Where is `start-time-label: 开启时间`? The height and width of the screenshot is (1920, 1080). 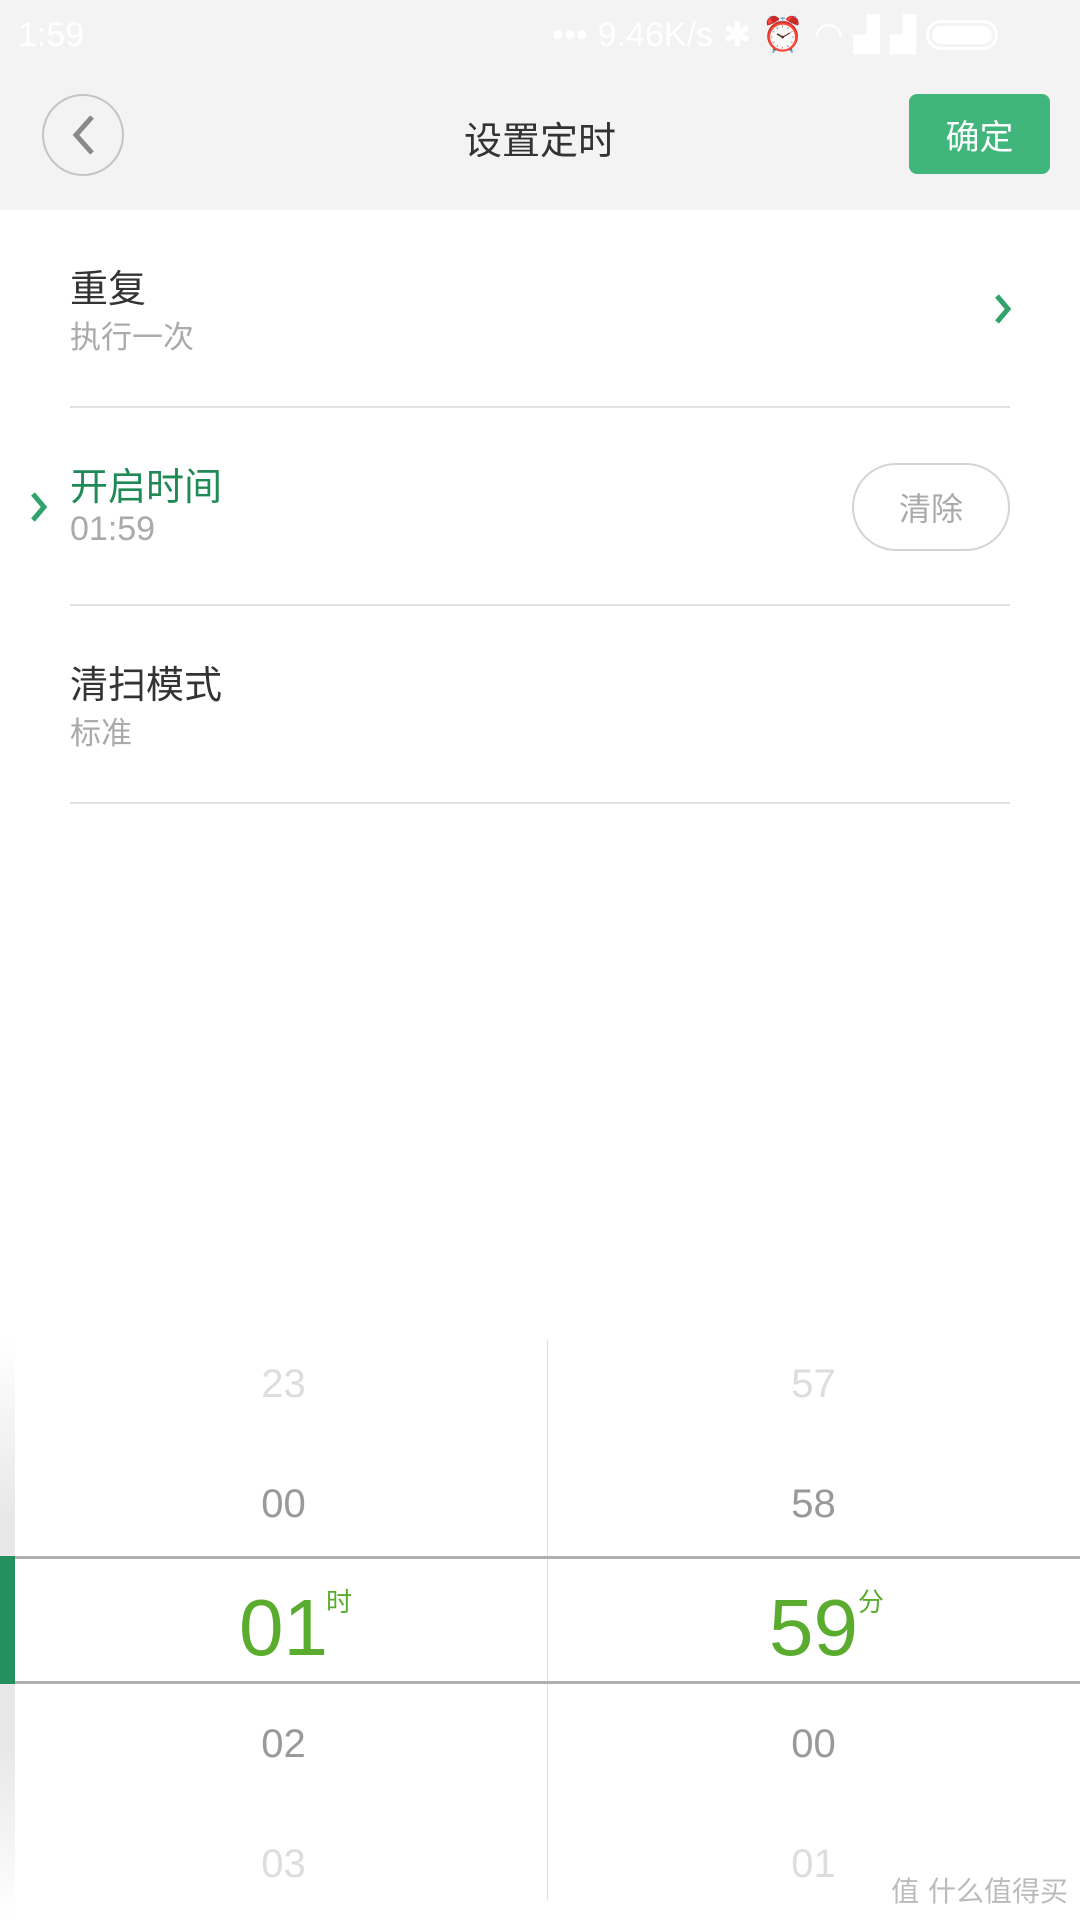
start-time-label: 开启时间 is located at coordinates (146, 487).